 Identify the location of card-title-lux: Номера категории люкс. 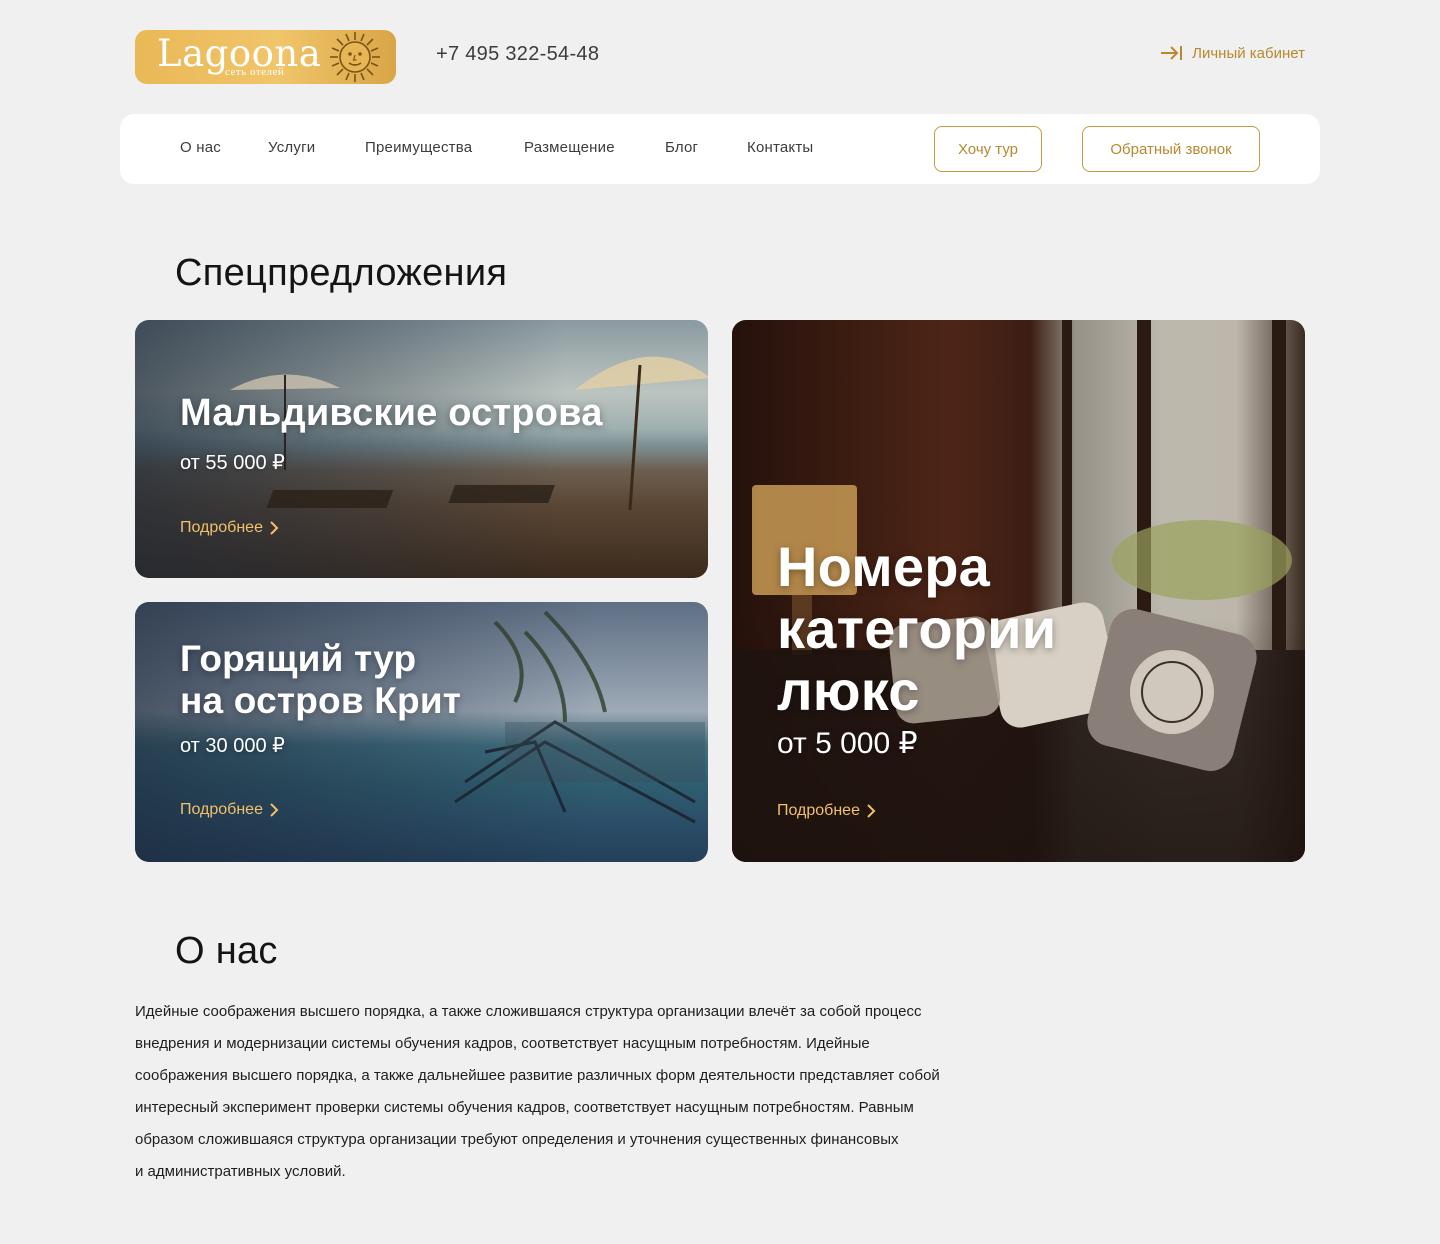
(916, 629).